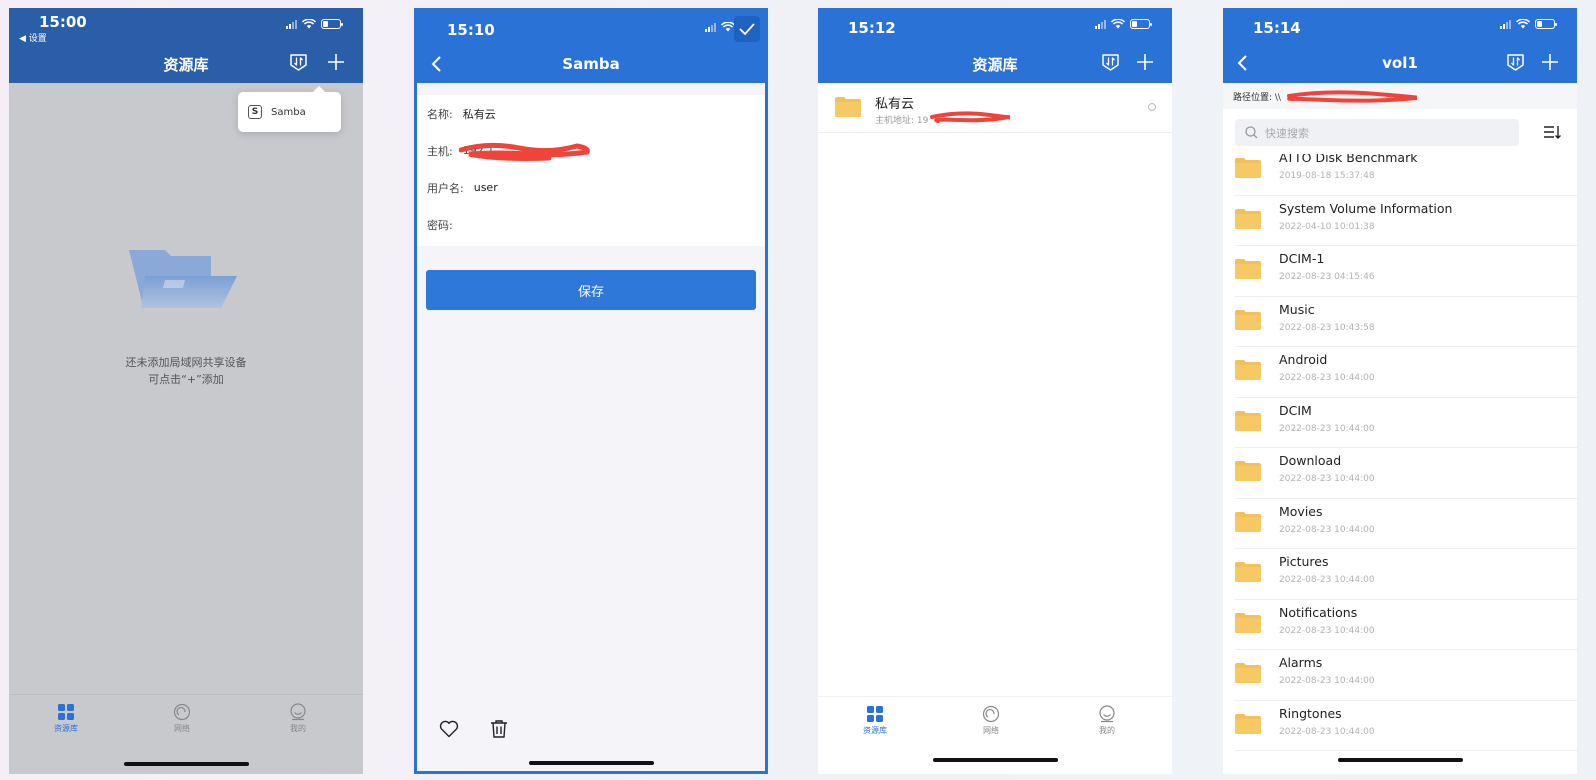  What do you see at coordinates (33, 37) in the screenshot?
I see `back-to-settings-link: ◀ 设置` at bounding box center [33, 37].